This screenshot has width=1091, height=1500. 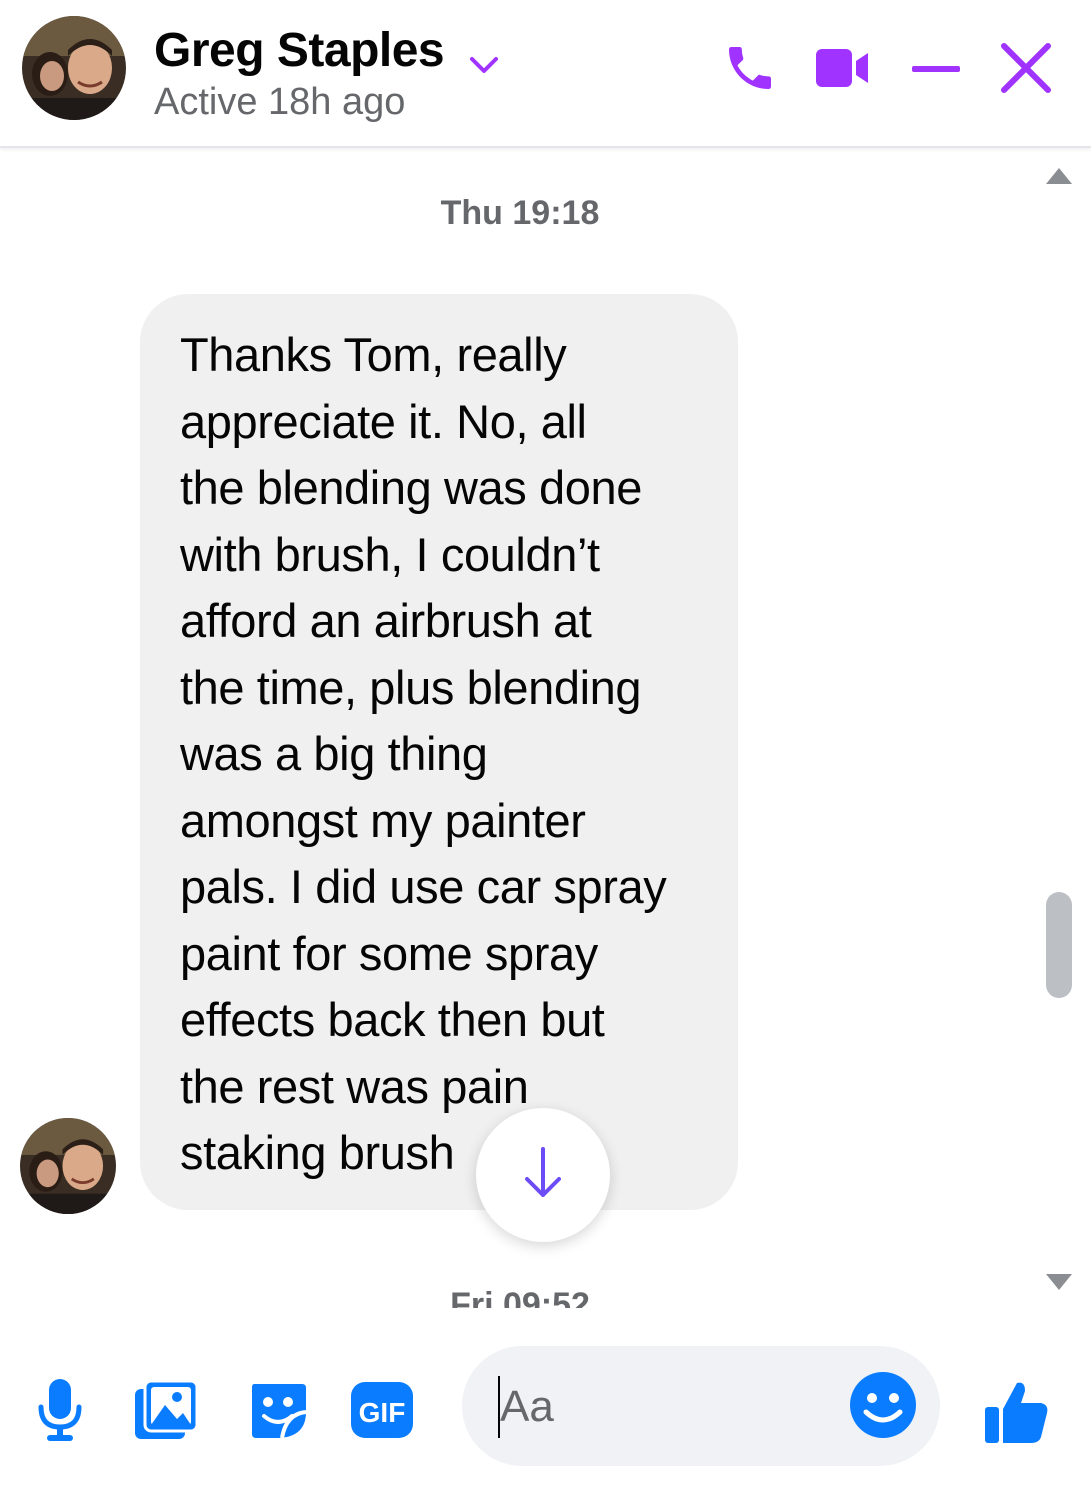 I want to click on composer-bar: GIF, so click(x=545, y=1405).